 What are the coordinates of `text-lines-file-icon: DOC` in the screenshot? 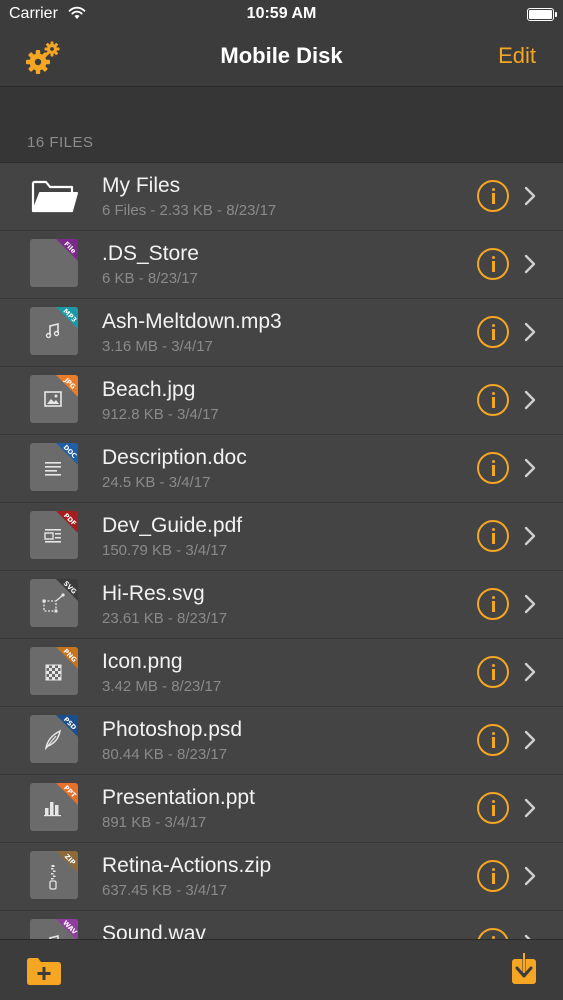 It's located at (54, 467).